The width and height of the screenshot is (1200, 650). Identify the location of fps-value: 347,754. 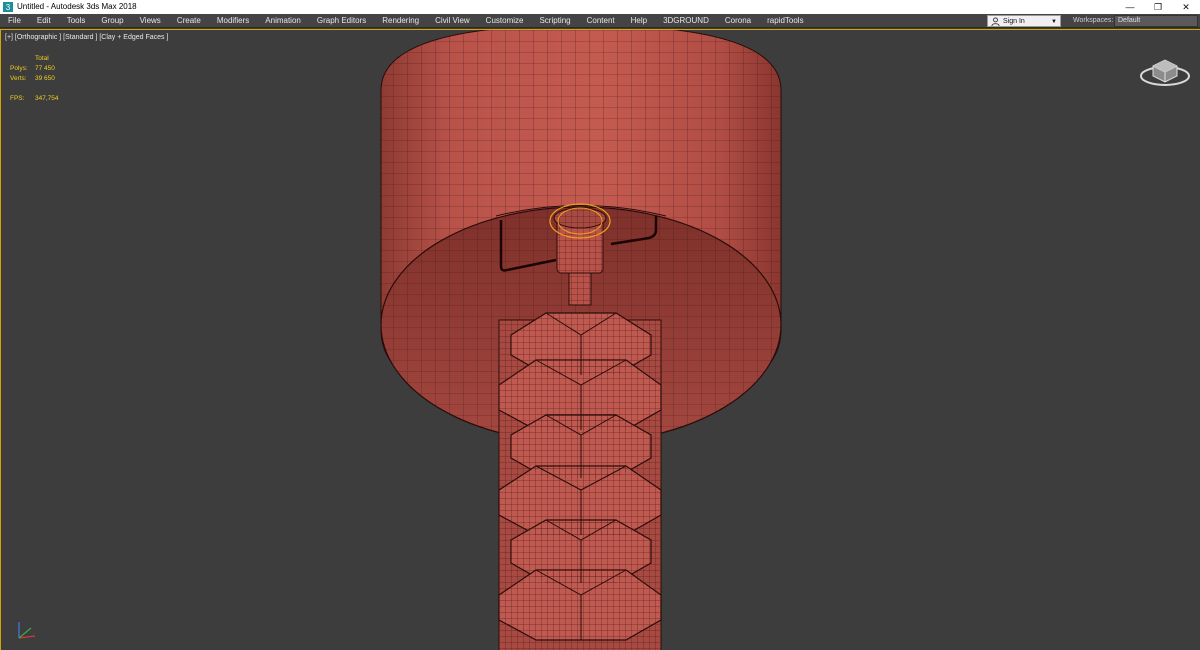
(47, 98).